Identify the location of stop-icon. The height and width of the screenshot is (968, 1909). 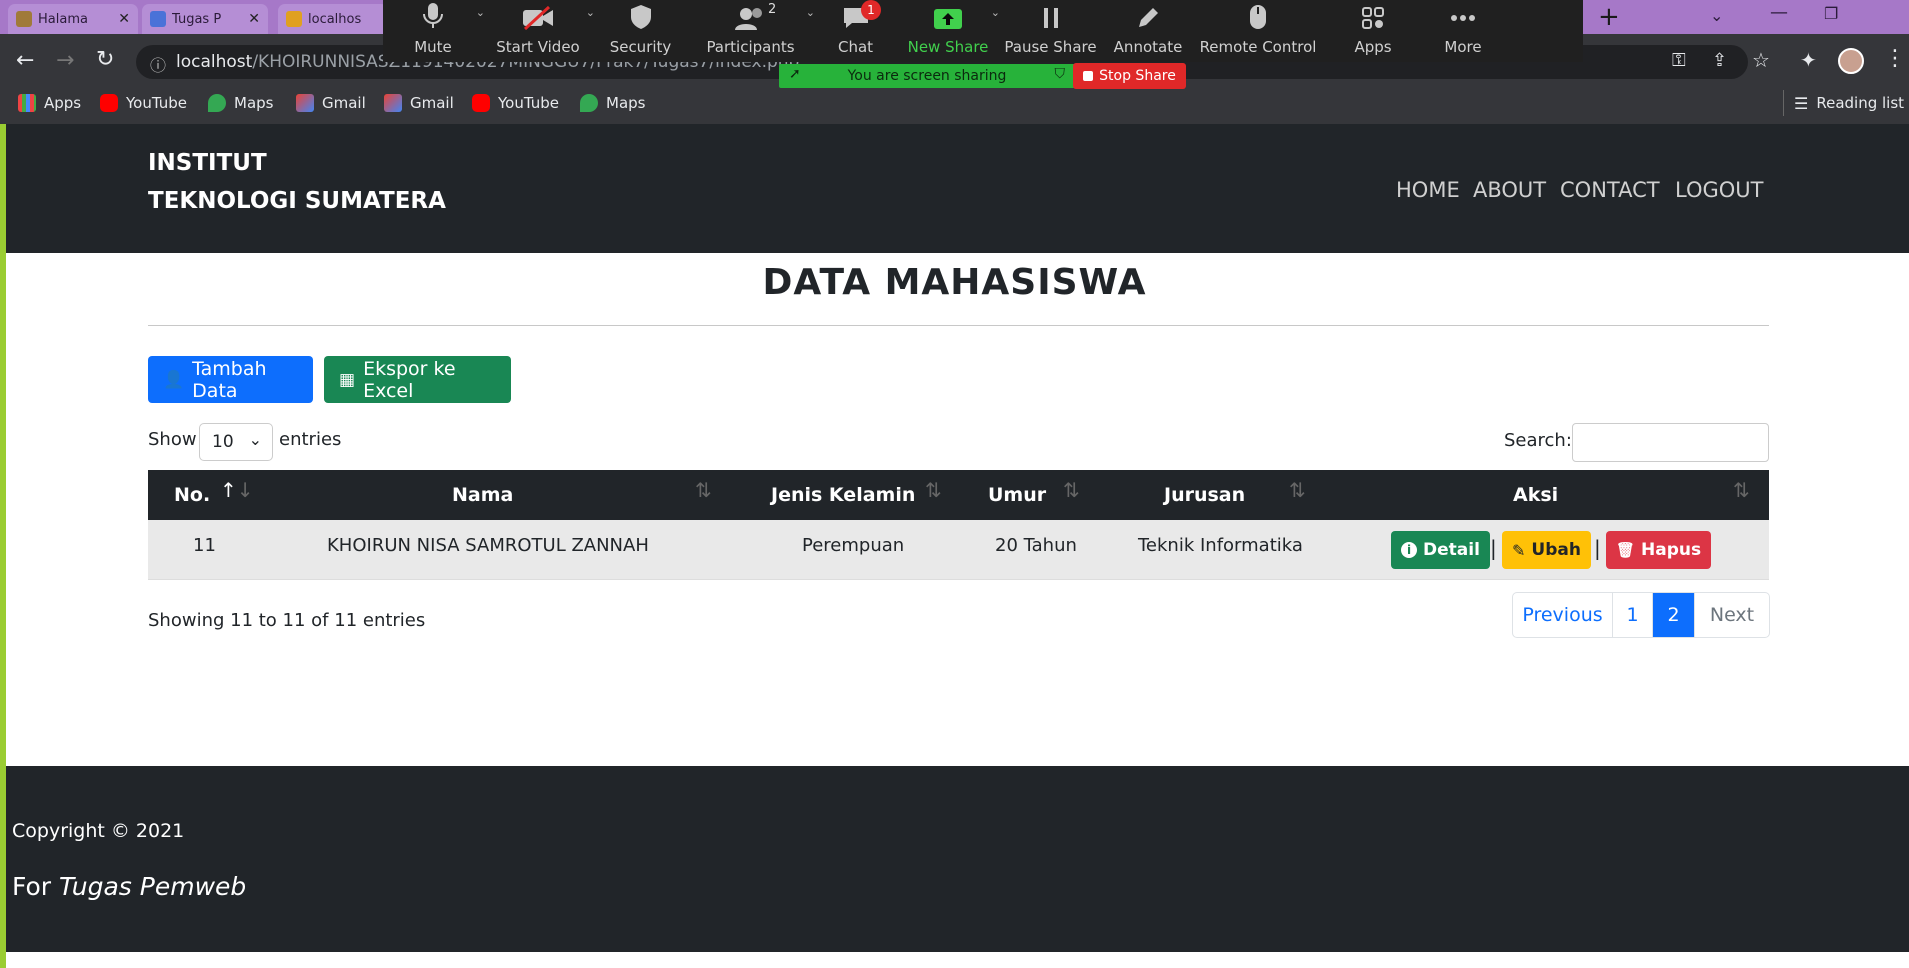
(1088, 76).